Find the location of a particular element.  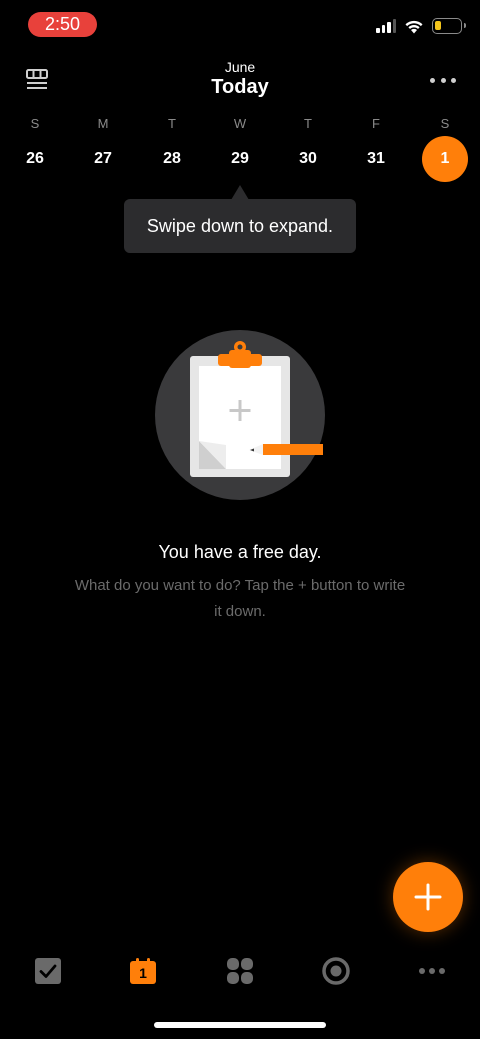

more-icon is located at coordinates (432, 971).